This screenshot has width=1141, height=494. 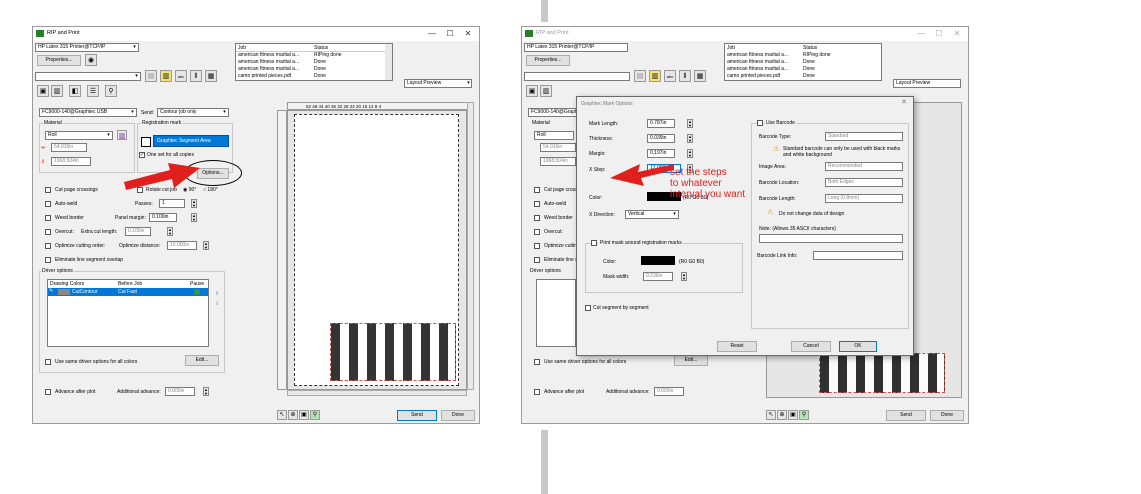 I want to click on weed-checkbox, so click(x=537, y=218).